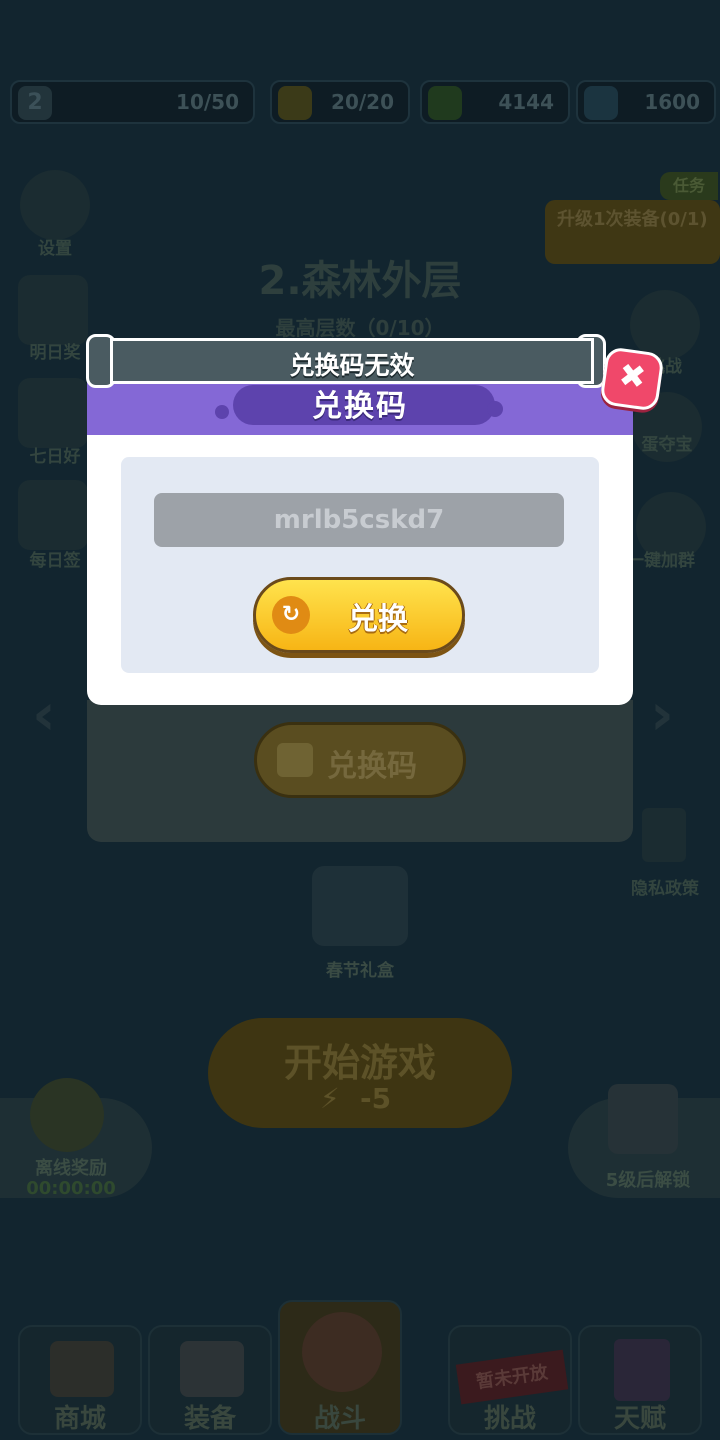 This screenshot has height=1440, width=720. I want to click on toast-message: 兑换码无效, so click(352, 365).